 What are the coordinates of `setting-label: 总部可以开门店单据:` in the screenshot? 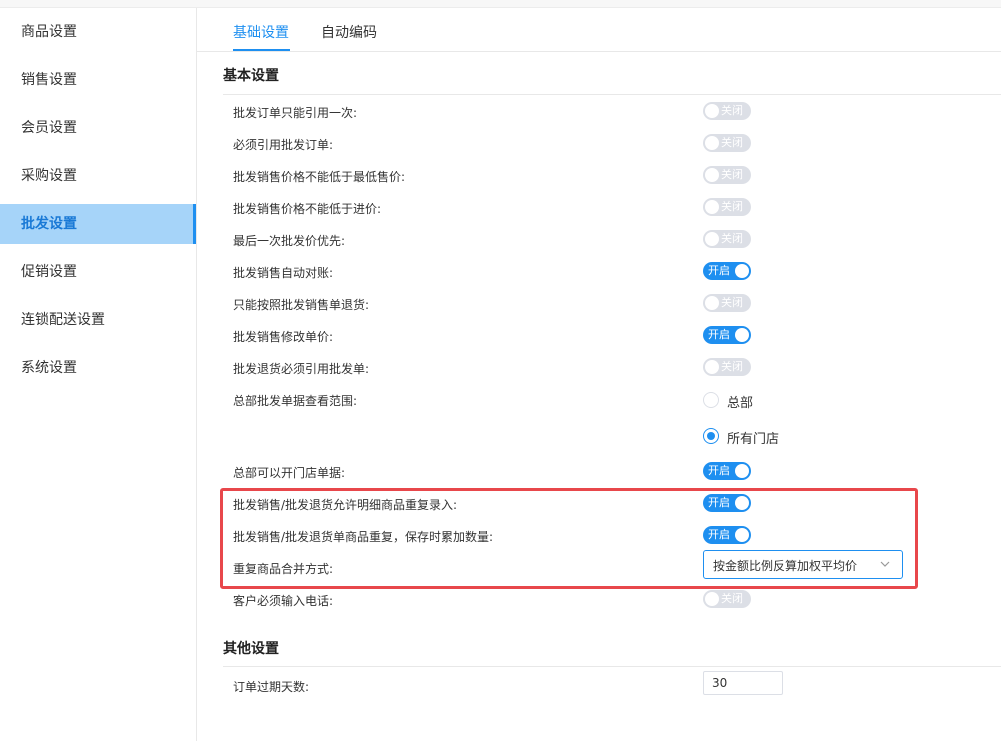 It's located at (289, 473).